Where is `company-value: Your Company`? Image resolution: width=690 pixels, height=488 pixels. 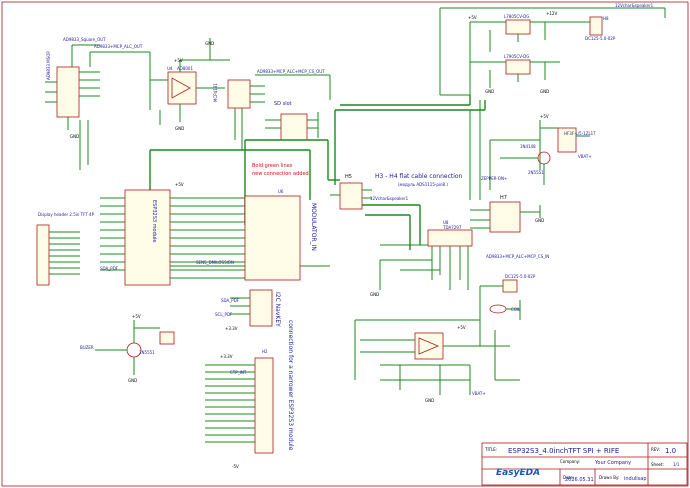 company-value: Your Company is located at coordinates (612, 463).